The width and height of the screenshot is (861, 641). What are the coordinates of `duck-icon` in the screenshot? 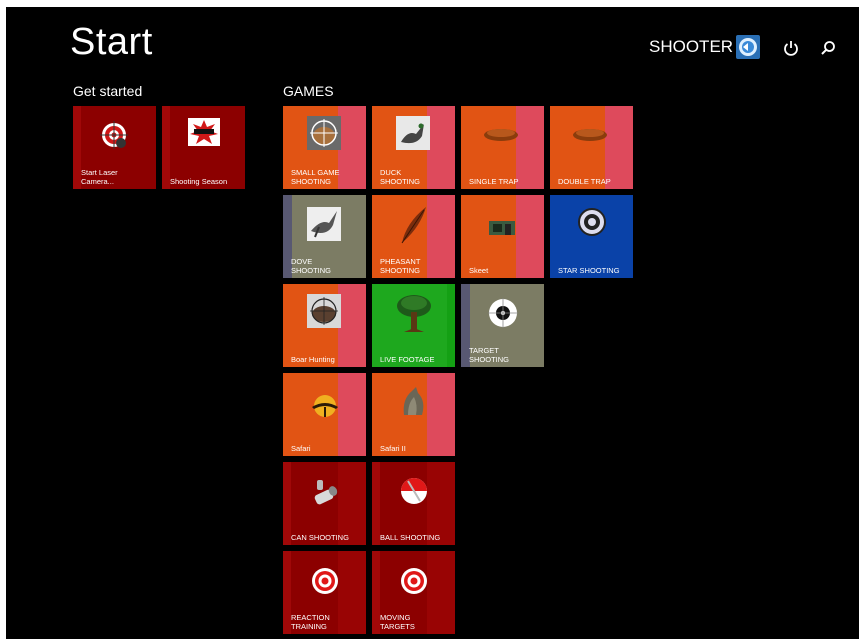 It's located at (413, 135).